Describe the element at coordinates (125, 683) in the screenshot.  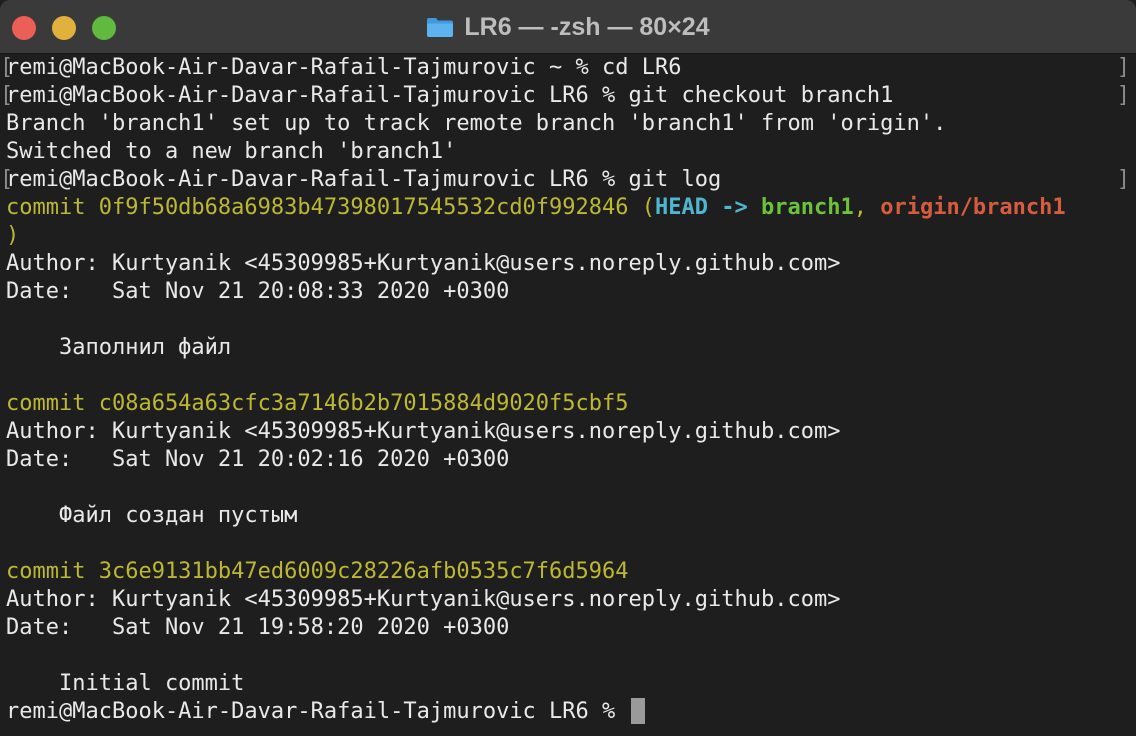
I see `message-text: Initial commit` at that location.